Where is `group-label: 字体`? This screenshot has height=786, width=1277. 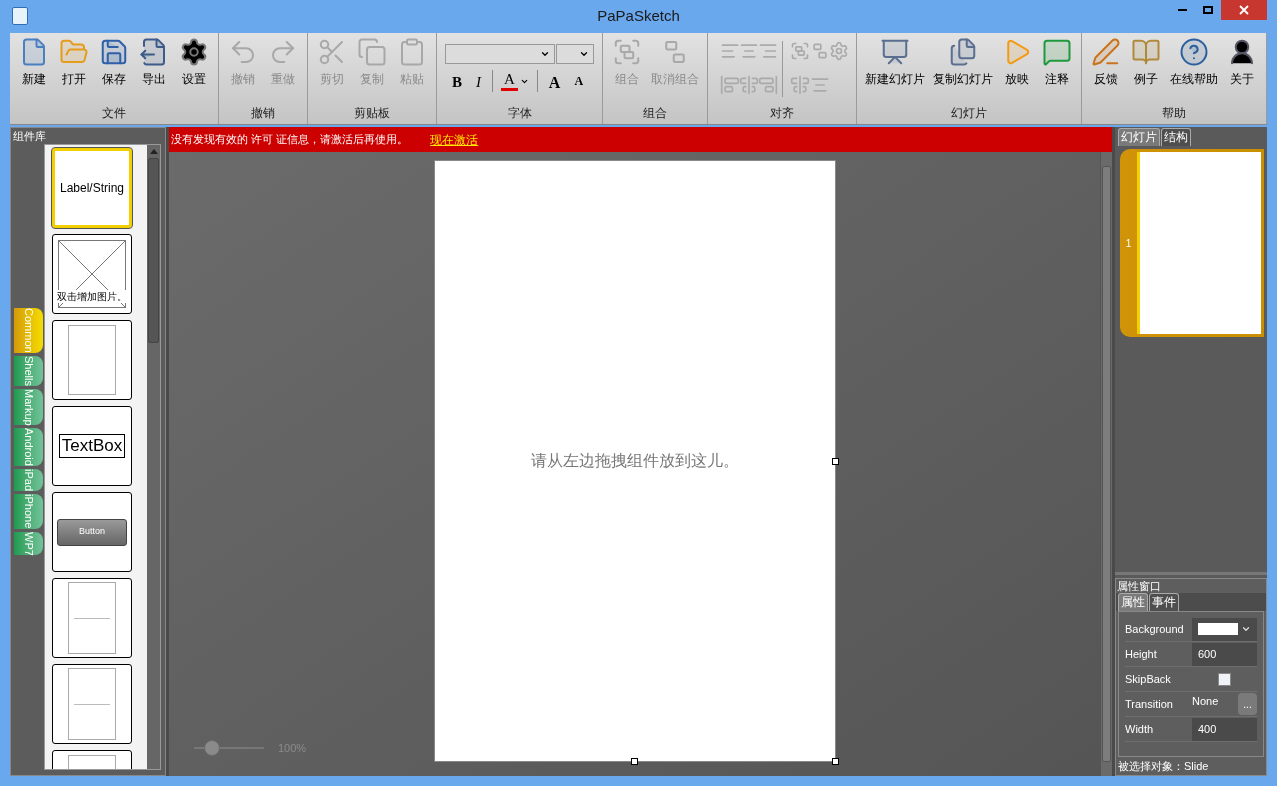 group-label: 字体 is located at coordinates (519, 113).